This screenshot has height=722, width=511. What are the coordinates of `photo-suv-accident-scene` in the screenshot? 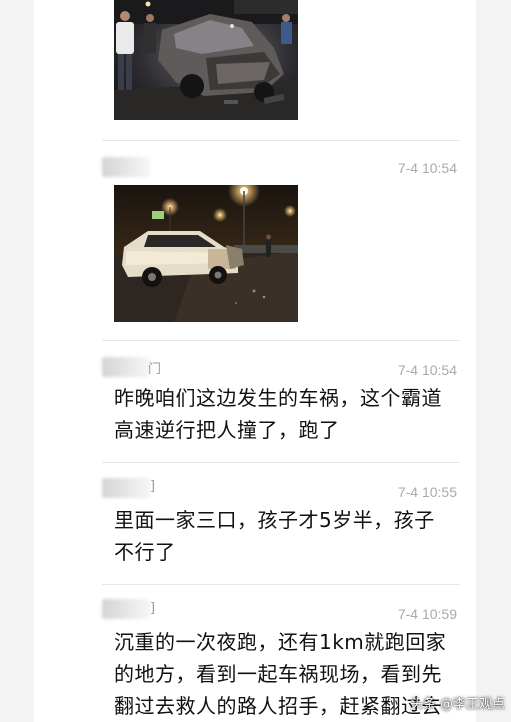 It's located at (206, 253).